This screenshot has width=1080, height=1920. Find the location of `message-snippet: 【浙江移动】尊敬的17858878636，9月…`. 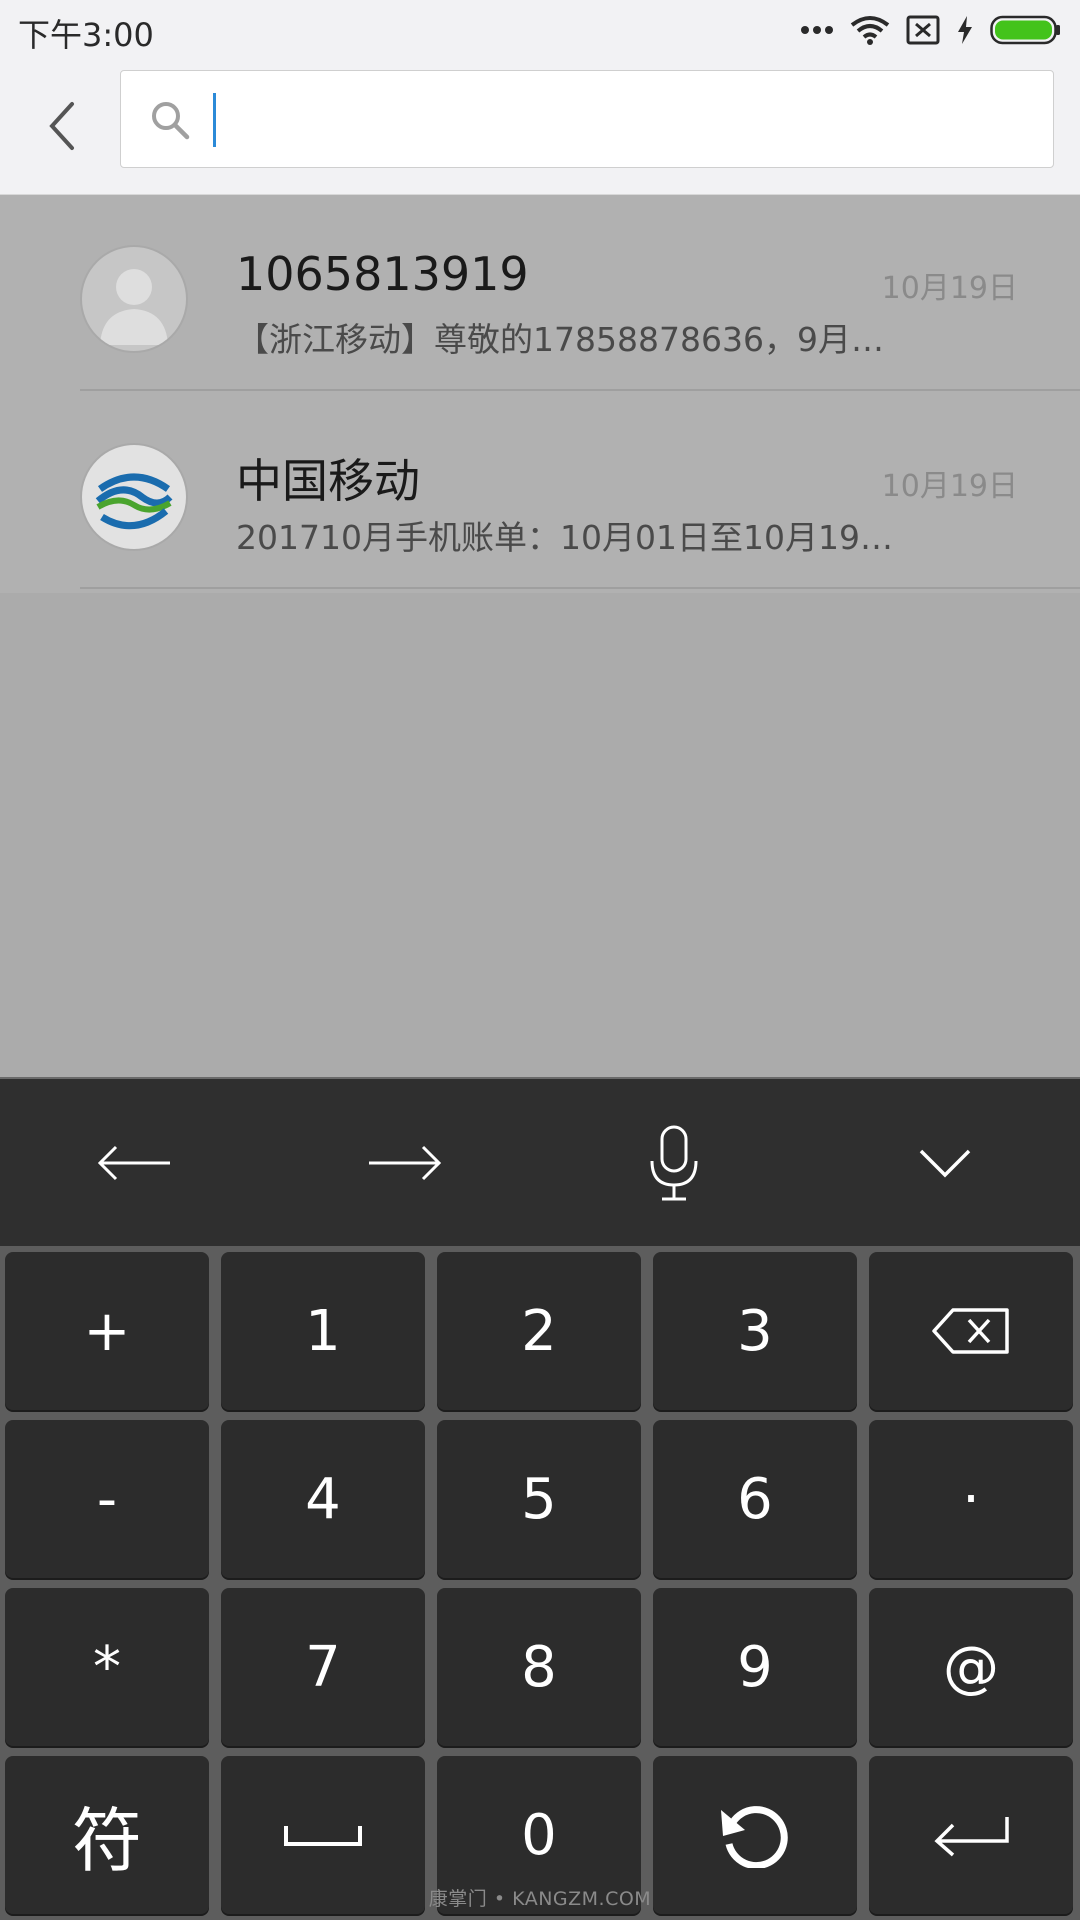

message-snippet: 【浙江移动】尊敬的17858878636，9月… is located at coordinates (560, 339).